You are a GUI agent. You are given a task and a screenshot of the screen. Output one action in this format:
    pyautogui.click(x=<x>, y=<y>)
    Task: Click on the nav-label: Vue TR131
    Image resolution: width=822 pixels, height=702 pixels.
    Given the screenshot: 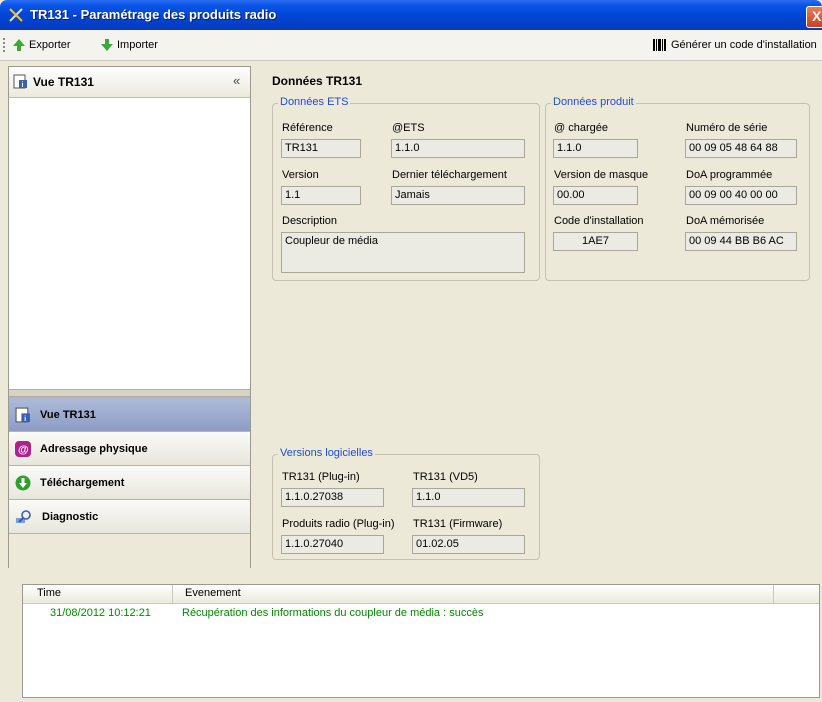 What is the action you would take?
    pyautogui.click(x=68, y=414)
    